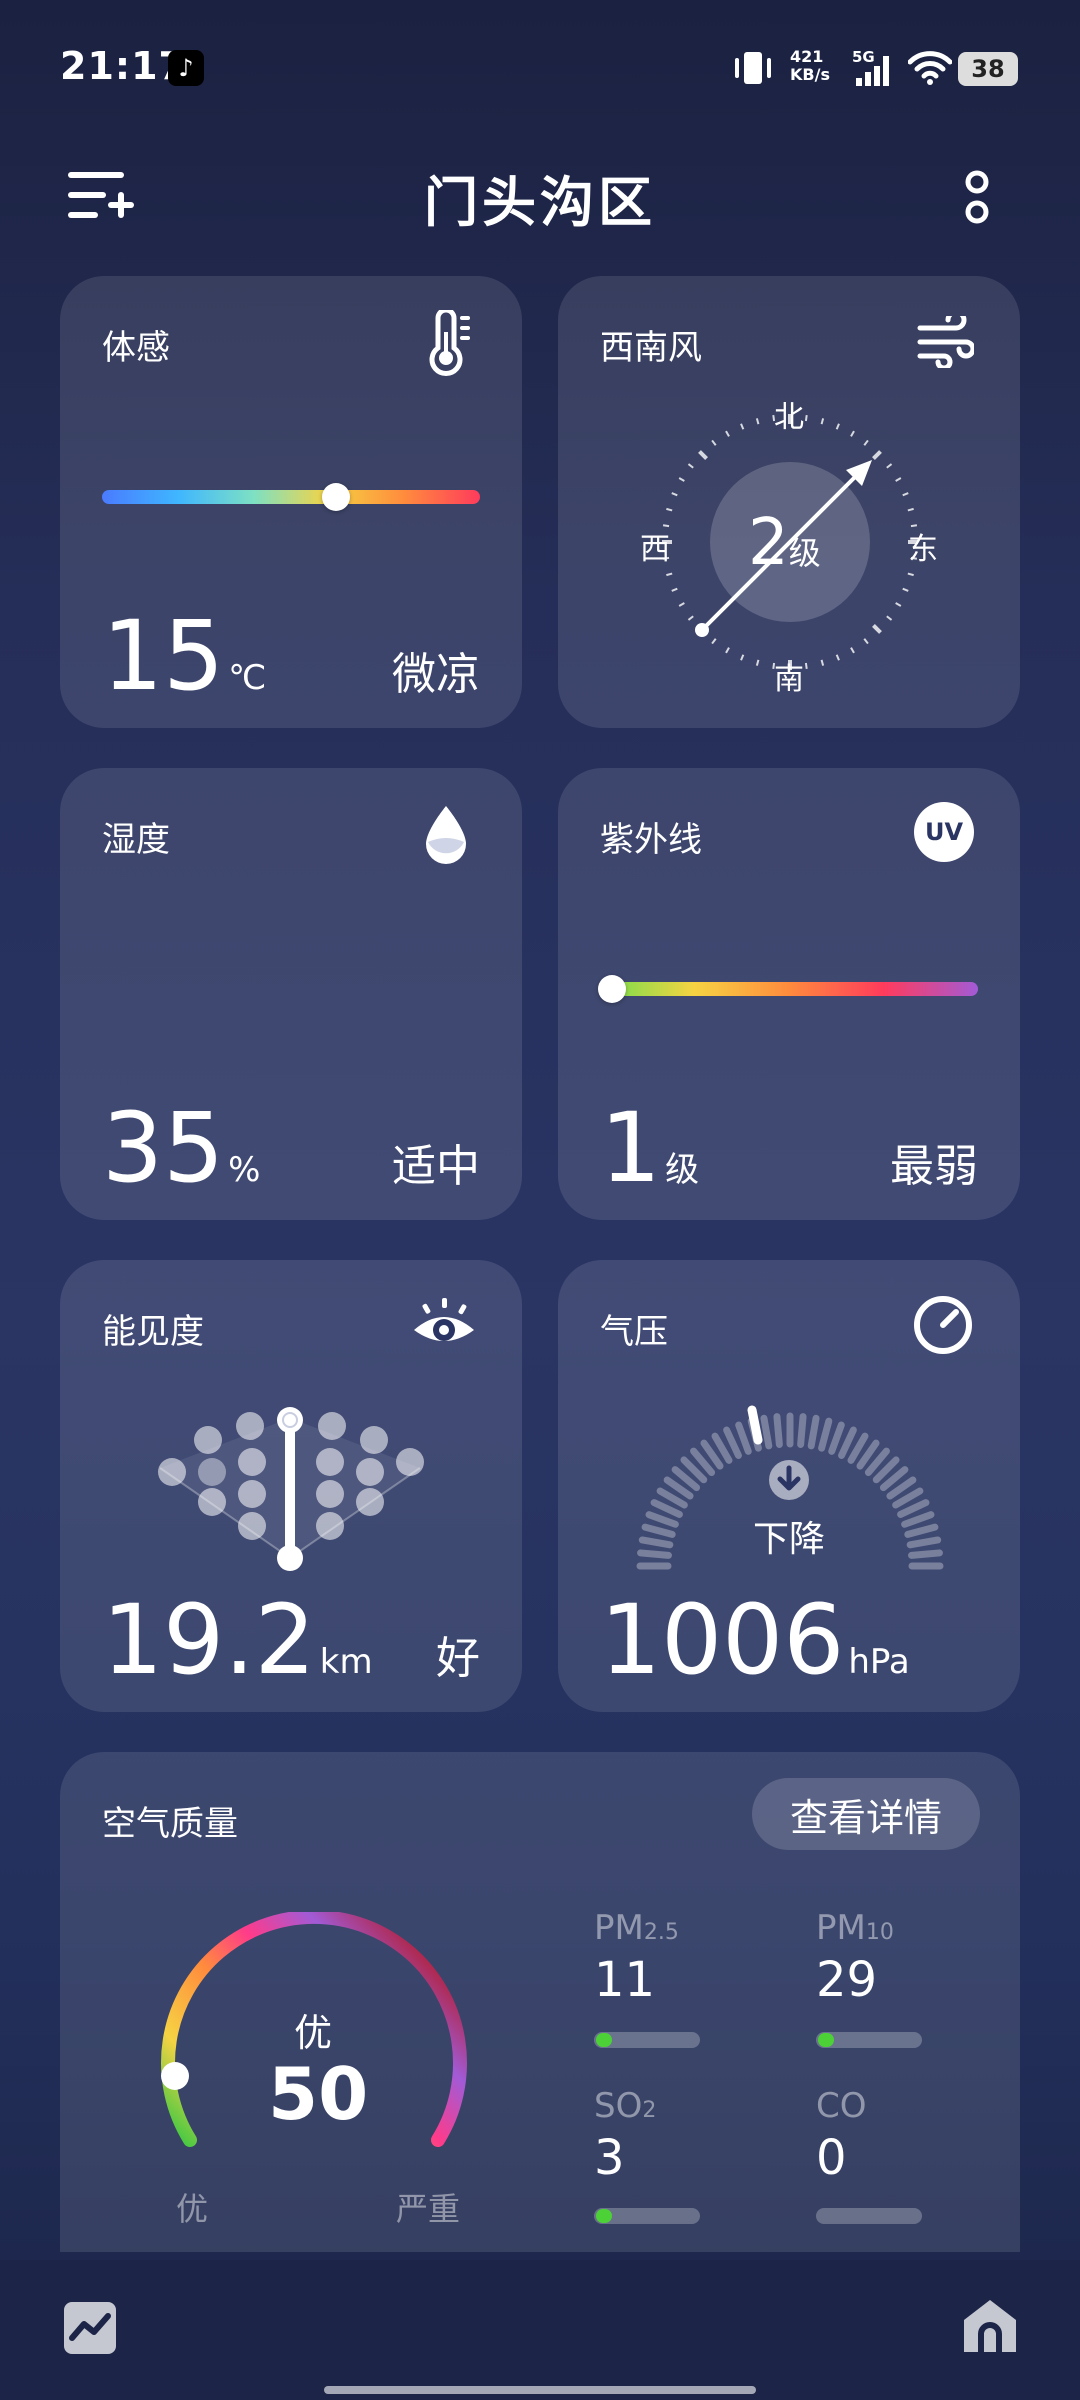 The width and height of the screenshot is (1080, 2400). I want to click on pressure-title: 气压, so click(634, 1332).